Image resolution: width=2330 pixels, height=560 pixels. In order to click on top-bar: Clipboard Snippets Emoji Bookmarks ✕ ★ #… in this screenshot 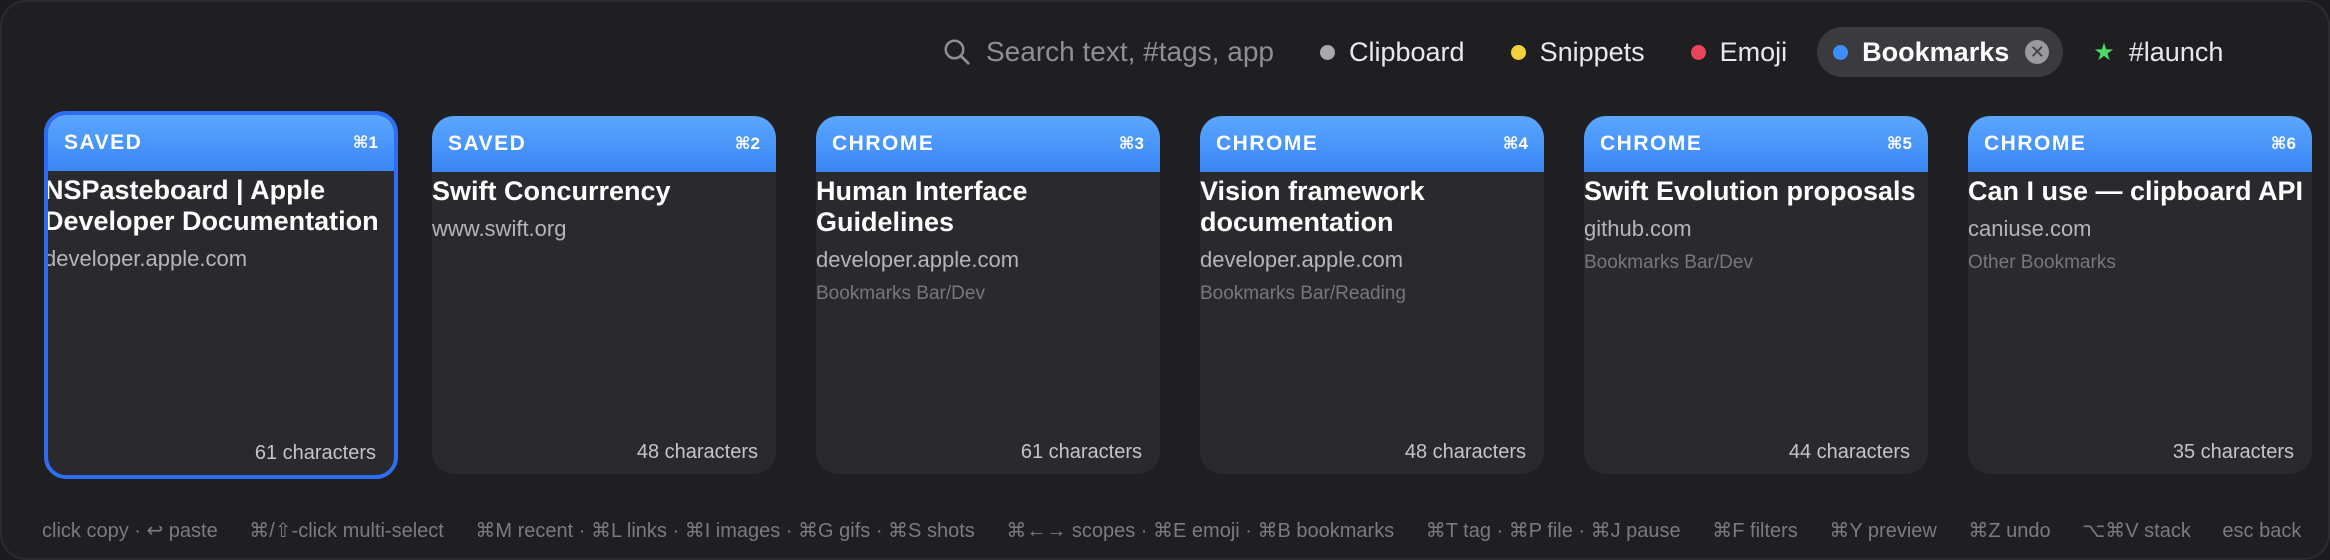, I will do `click(1635, 52)`.